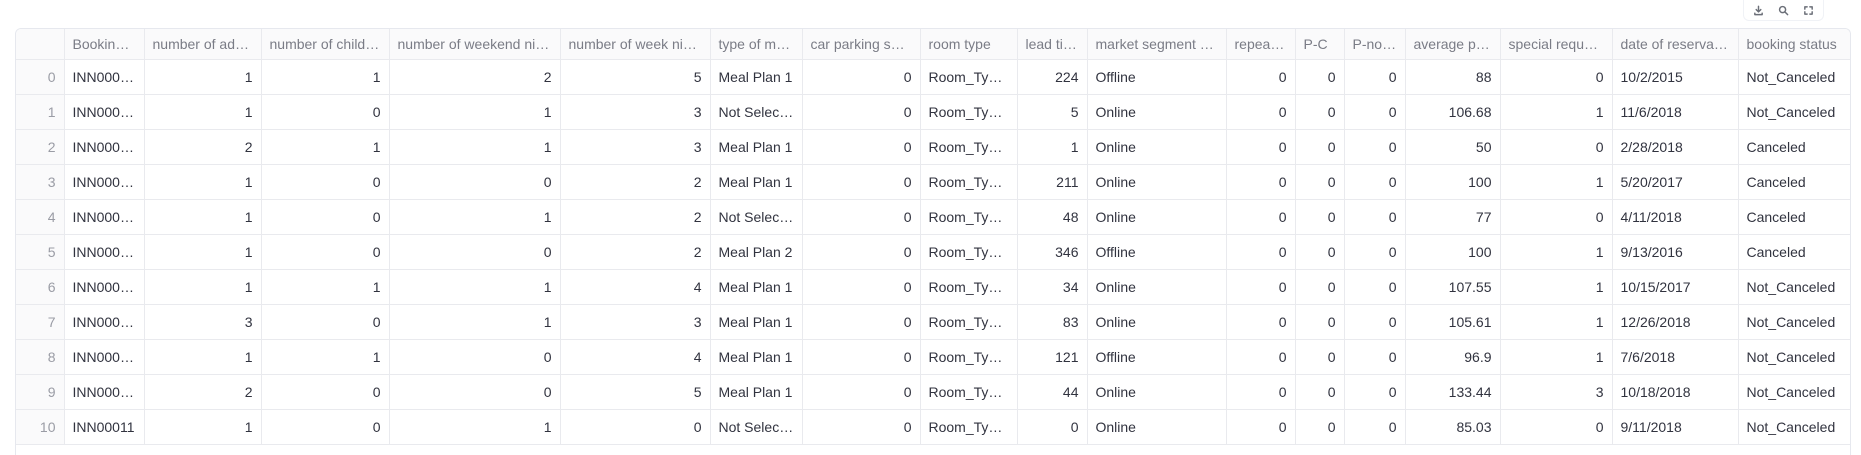  What do you see at coordinates (1675, 357) in the screenshot?
I see `table-cell: 7/6/2018` at bounding box center [1675, 357].